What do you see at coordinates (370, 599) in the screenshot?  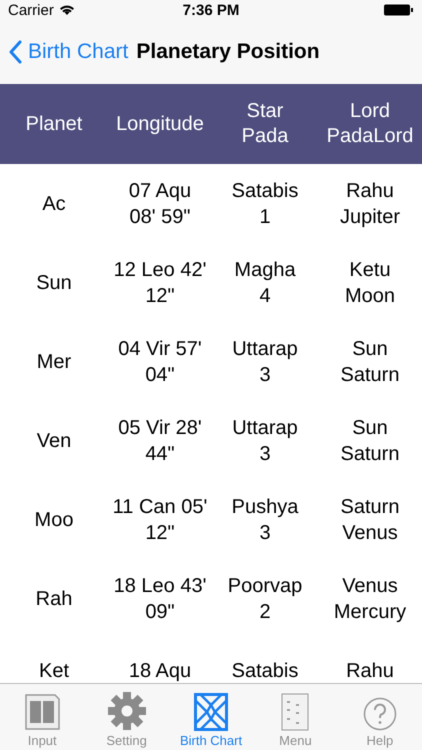 I see `table-cell-text: Venus Mercury` at bounding box center [370, 599].